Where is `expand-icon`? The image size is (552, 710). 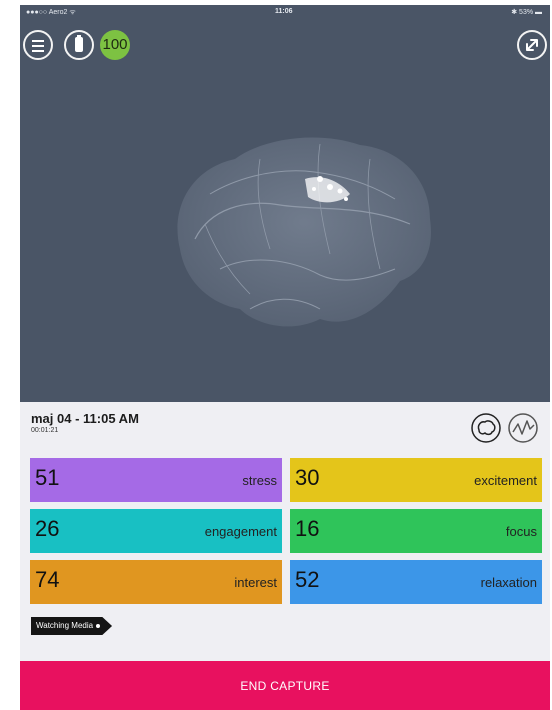
expand-icon is located at coordinates (532, 45).